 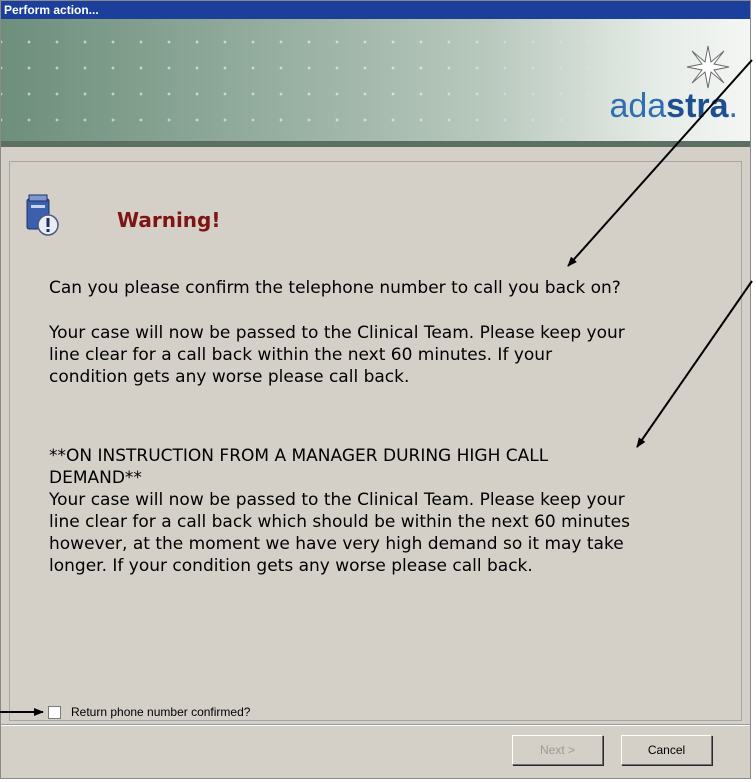 I want to click on phone-confirmed-label: Return phone number confirmed?, so click(x=160, y=712).